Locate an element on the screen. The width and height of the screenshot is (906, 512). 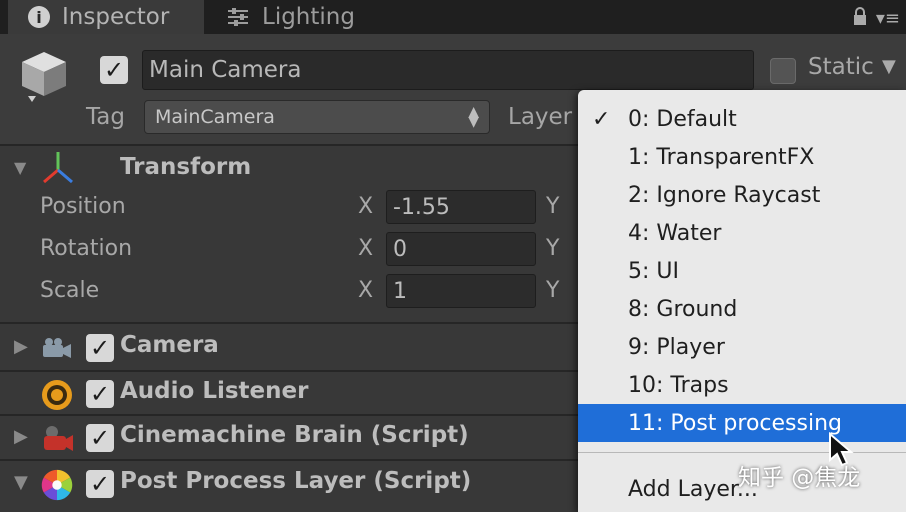
info-icon: i is located at coordinates (39, 17).